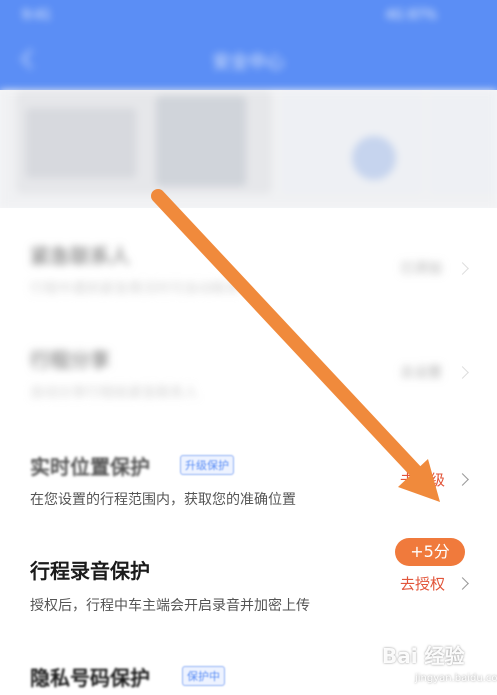  Describe the element at coordinates (456, 678) in the screenshot. I see `watermark-url: jingyan.baidu.com` at that location.